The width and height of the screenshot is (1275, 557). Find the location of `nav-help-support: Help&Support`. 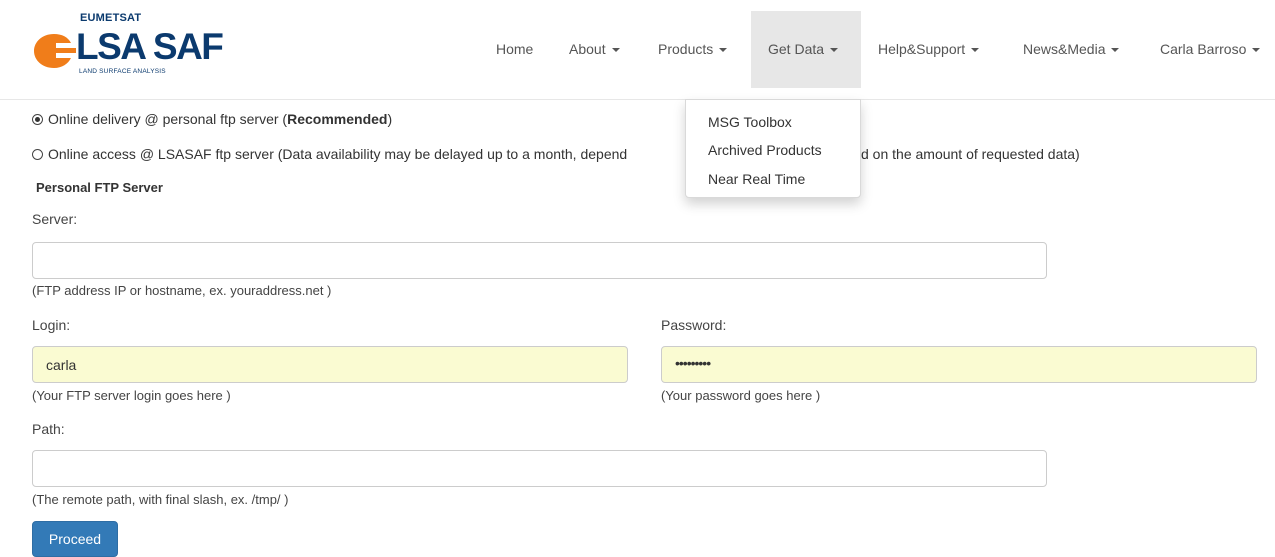

nav-help-support: Help&Support is located at coordinates (929, 49).